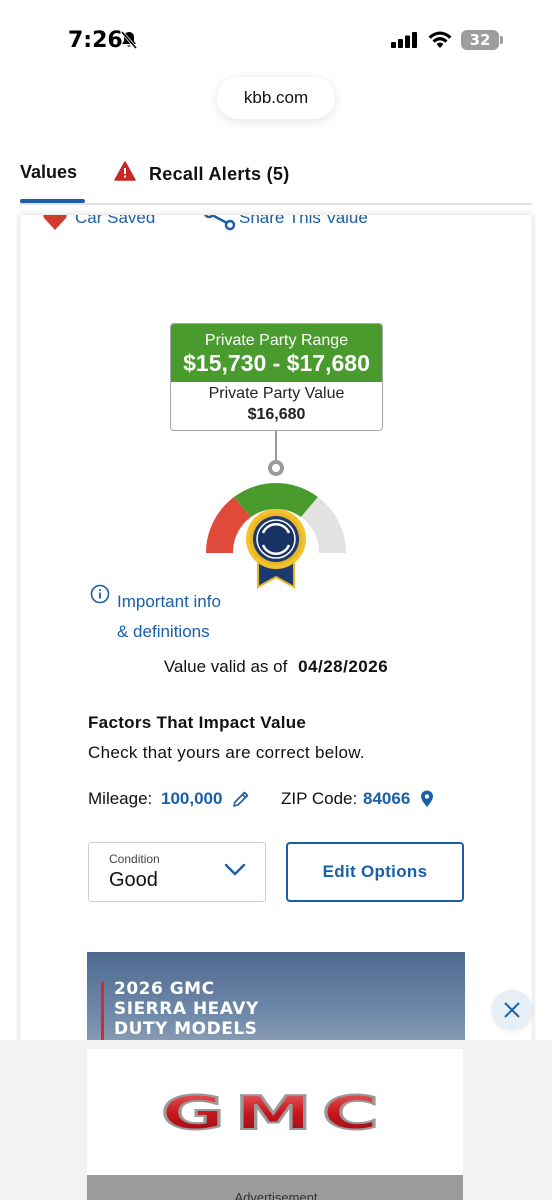 The width and height of the screenshot is (552, 1200). I want to click on kbb-ribbon-badge-icon, so click(276, 549).